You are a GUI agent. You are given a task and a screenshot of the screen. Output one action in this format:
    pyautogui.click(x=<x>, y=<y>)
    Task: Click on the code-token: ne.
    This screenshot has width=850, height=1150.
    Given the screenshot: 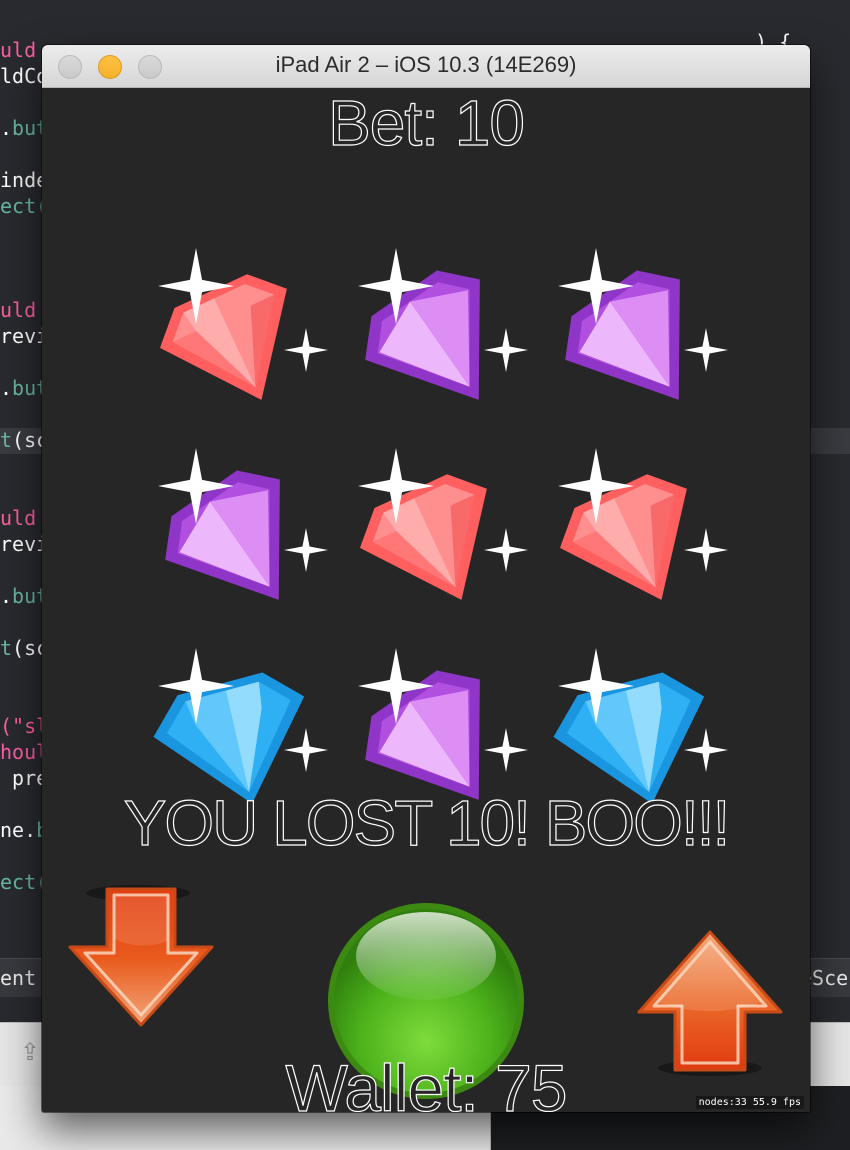 What is the action you would take?
    pyautogui.click(x=18, y=830)
    